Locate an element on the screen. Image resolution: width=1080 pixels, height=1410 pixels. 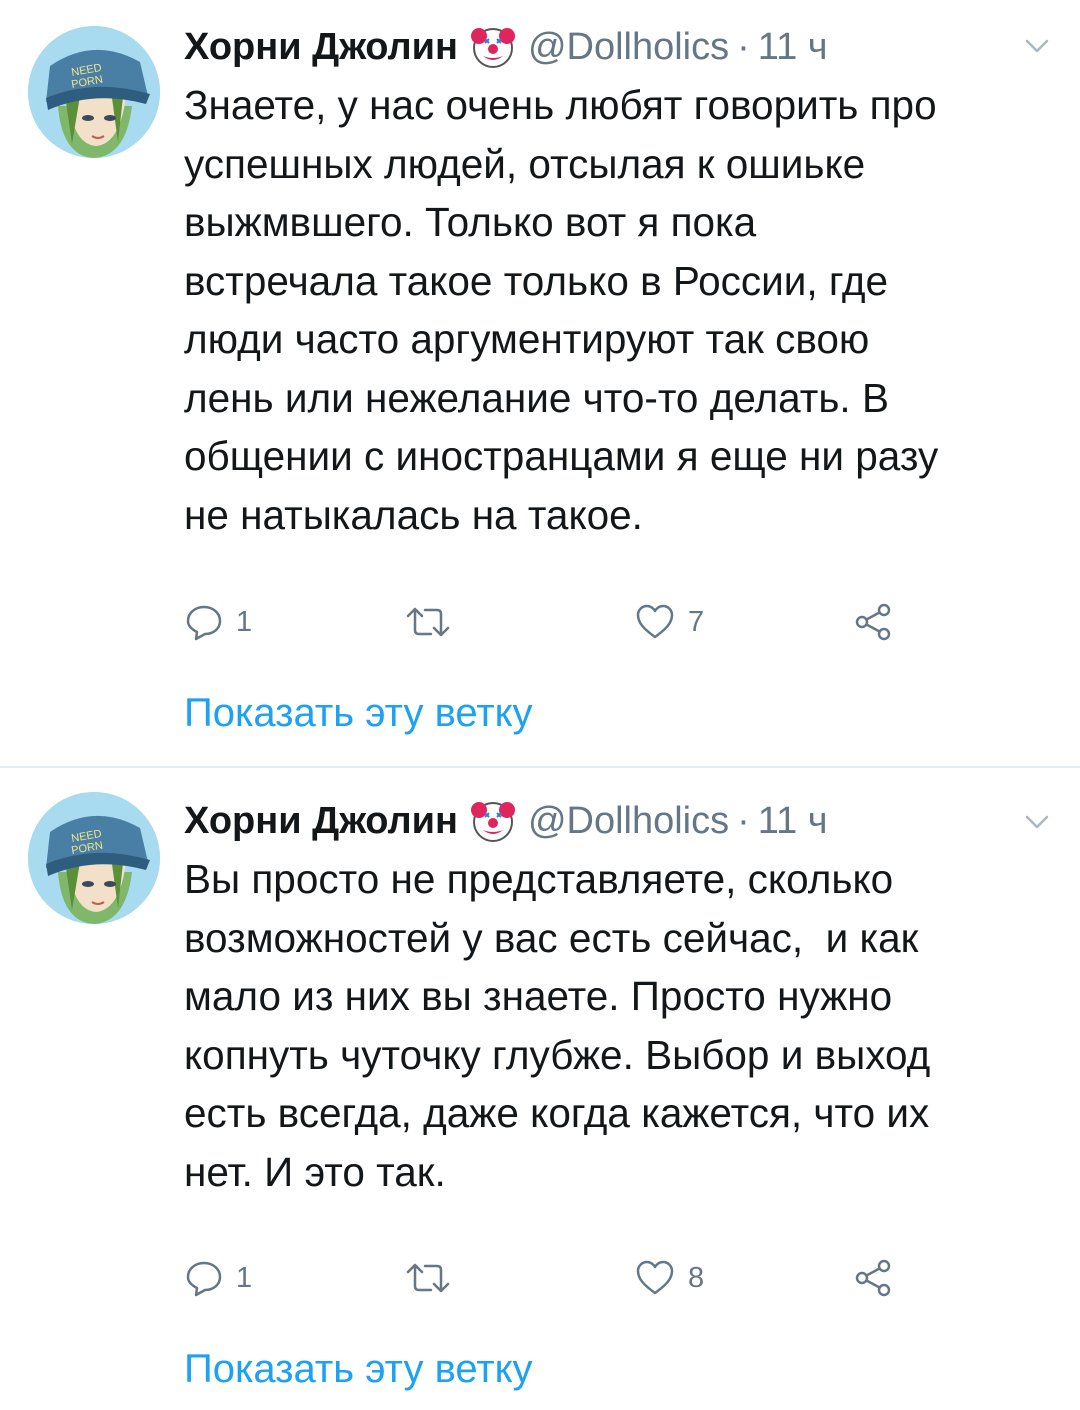
like-button: 7 is located at coordinates (669, 622).